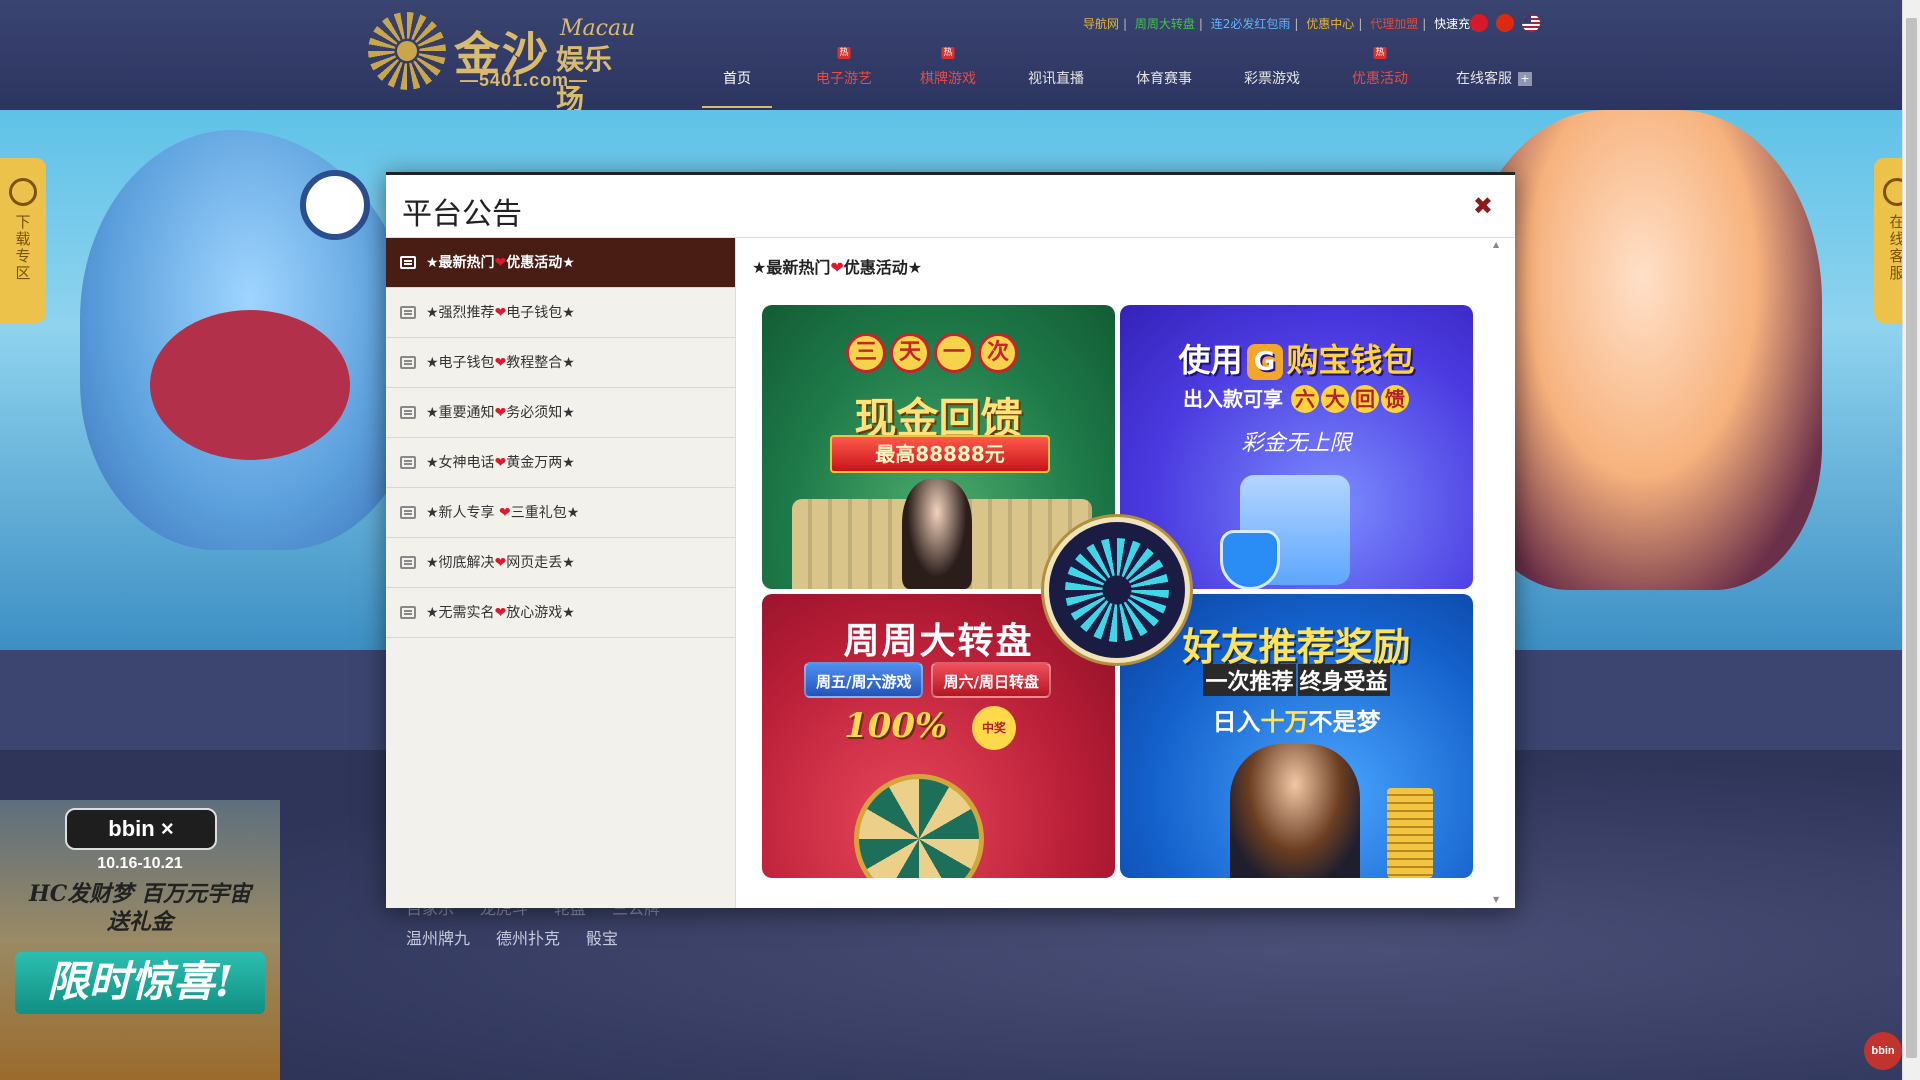  I want to click on coin-stack-illustration, so click(1410, 833).